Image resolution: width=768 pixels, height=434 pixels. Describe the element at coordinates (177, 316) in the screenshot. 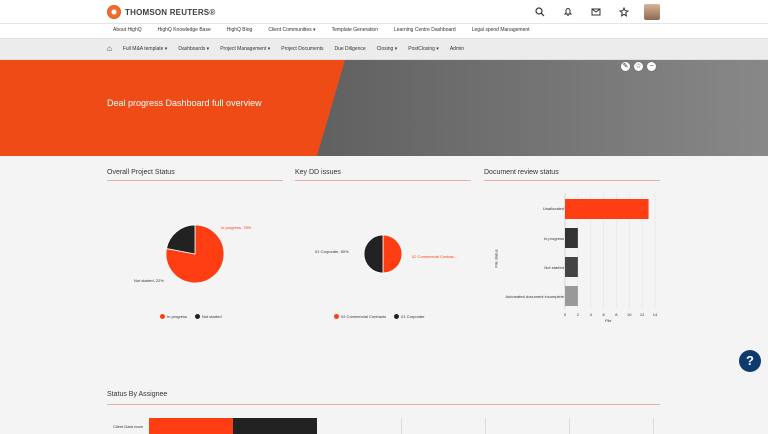

I see `legend-in-progress-label: In progress` at that location.